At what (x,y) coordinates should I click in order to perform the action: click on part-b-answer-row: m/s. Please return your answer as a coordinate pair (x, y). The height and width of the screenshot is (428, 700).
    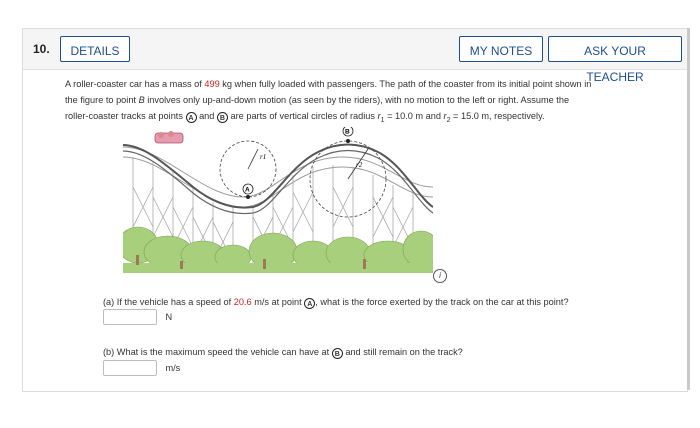
    Looking at the image, I should click on (142, 367).